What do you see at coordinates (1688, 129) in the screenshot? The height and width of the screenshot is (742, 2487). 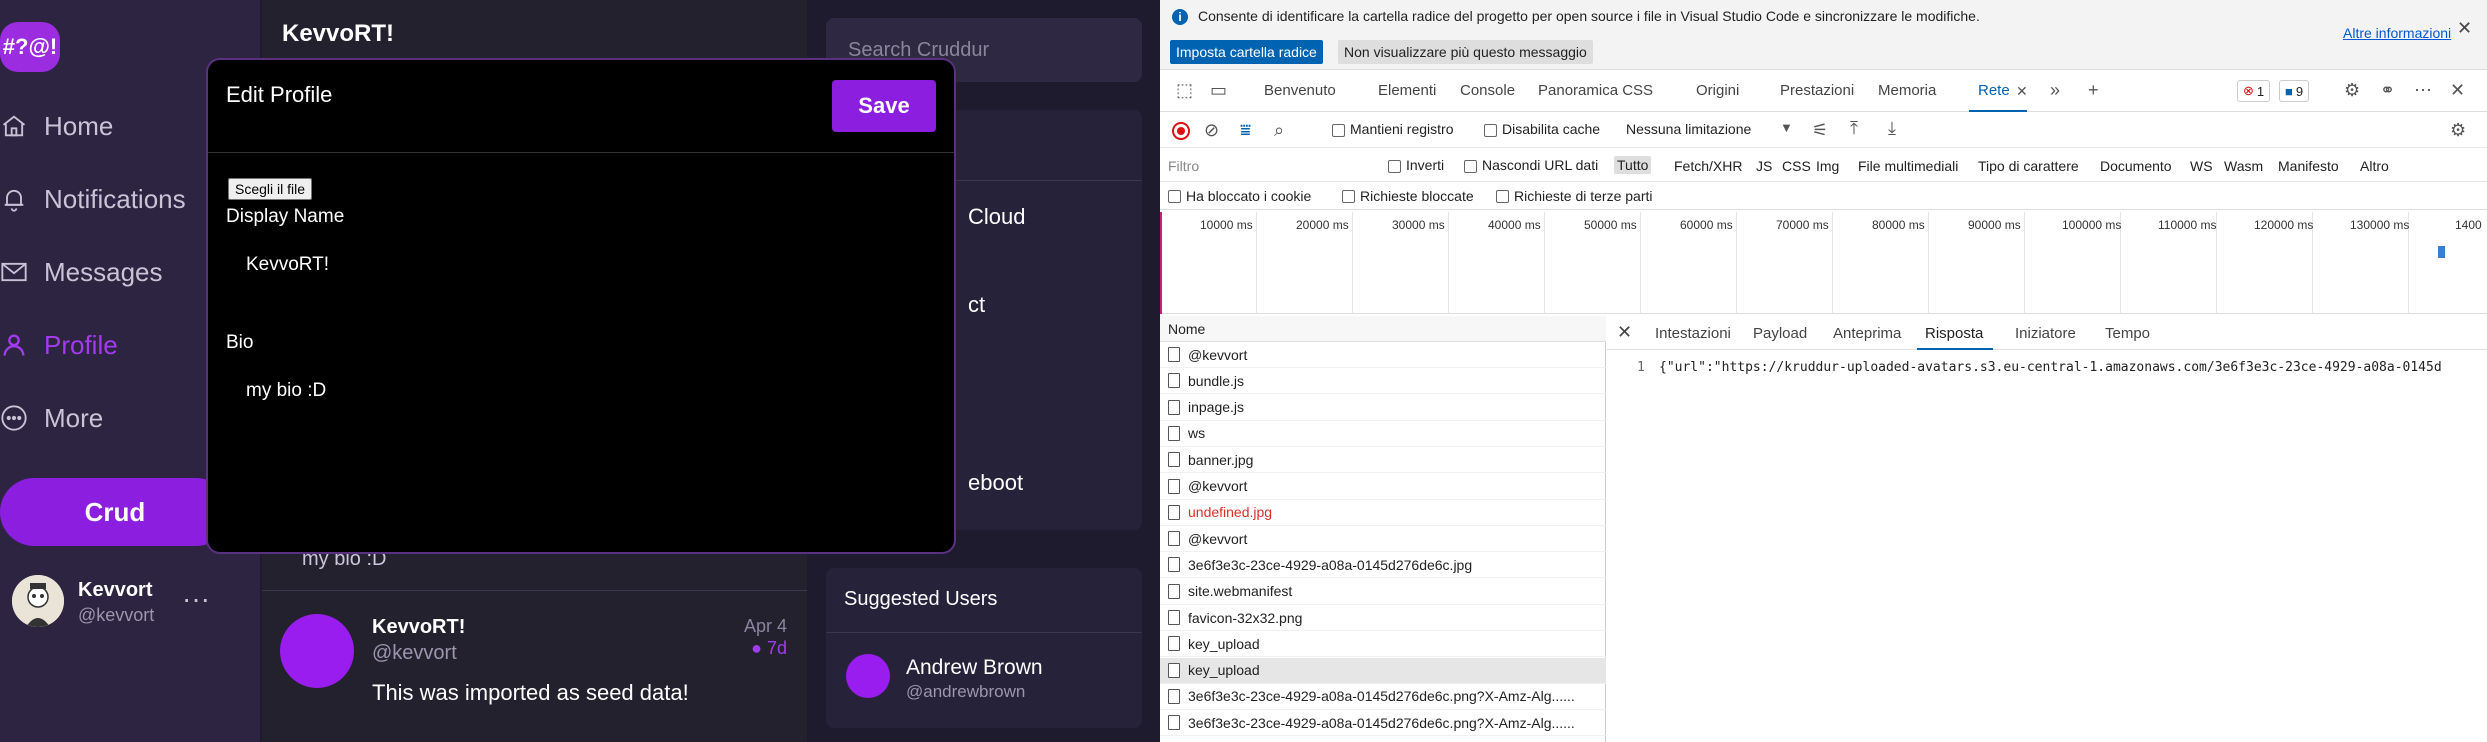 I see `throttling-select: Nessuna limitazione` at bounding box center [1688, 129].